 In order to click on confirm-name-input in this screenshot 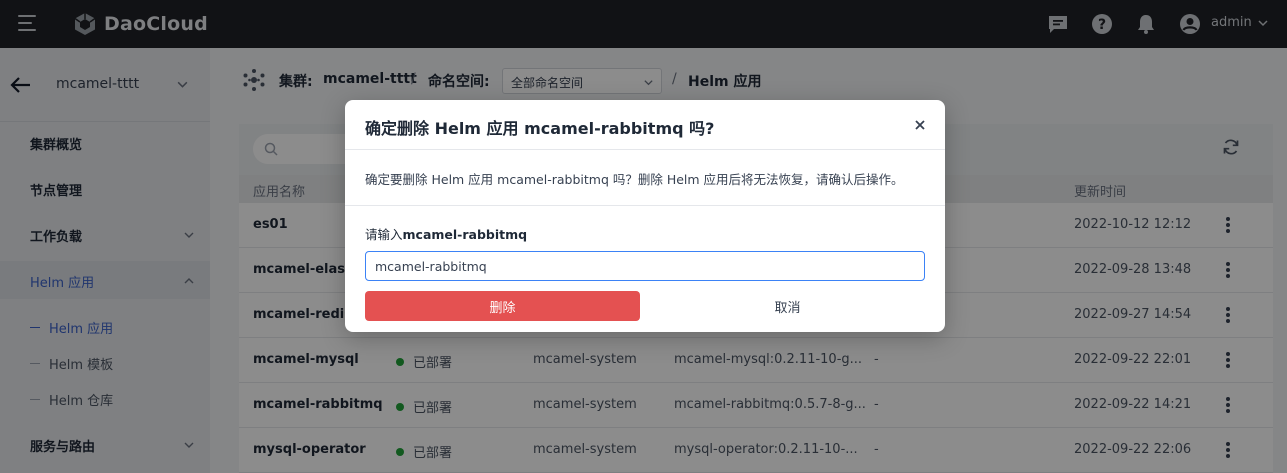, I will do `click(645, 266)`.